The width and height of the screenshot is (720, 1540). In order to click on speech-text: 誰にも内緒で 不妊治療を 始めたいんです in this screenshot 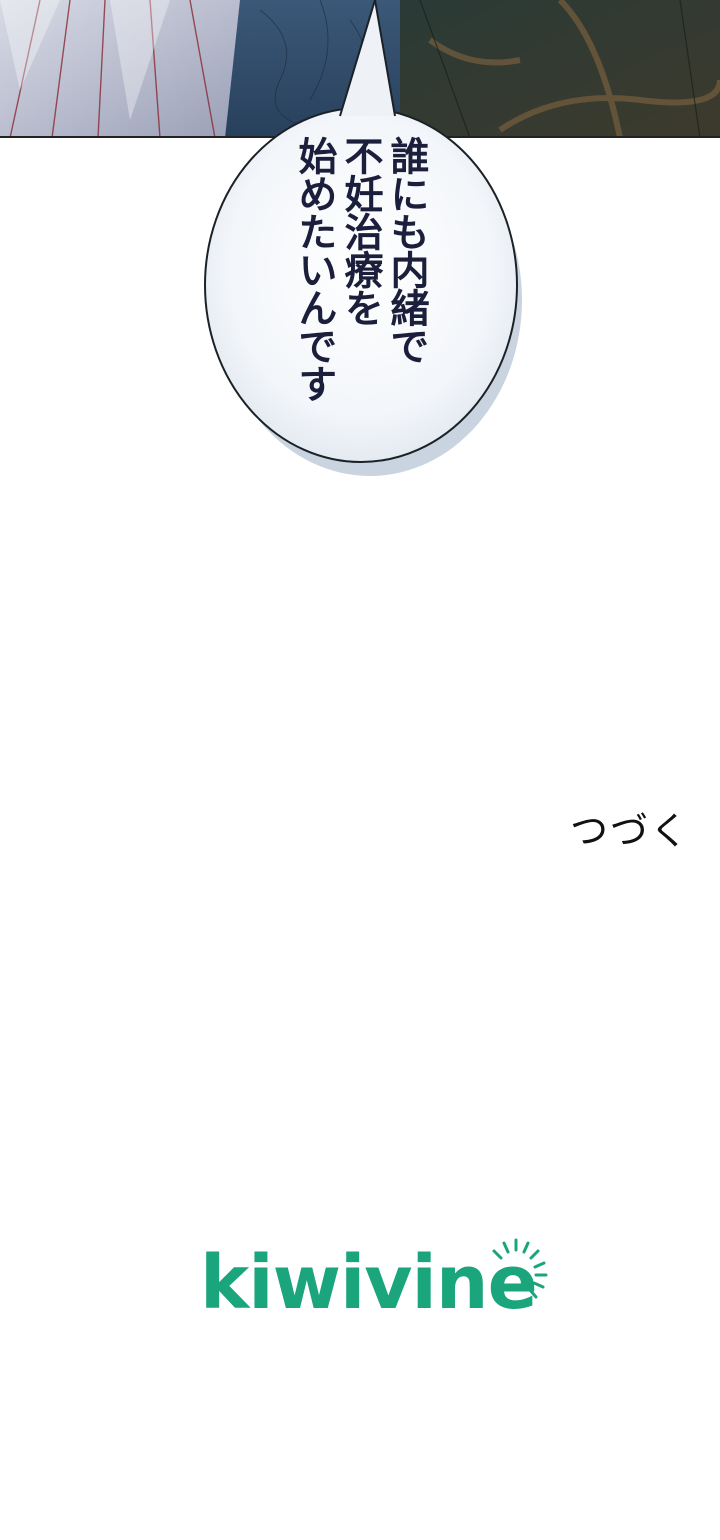, I will do `click(360, 271)`.